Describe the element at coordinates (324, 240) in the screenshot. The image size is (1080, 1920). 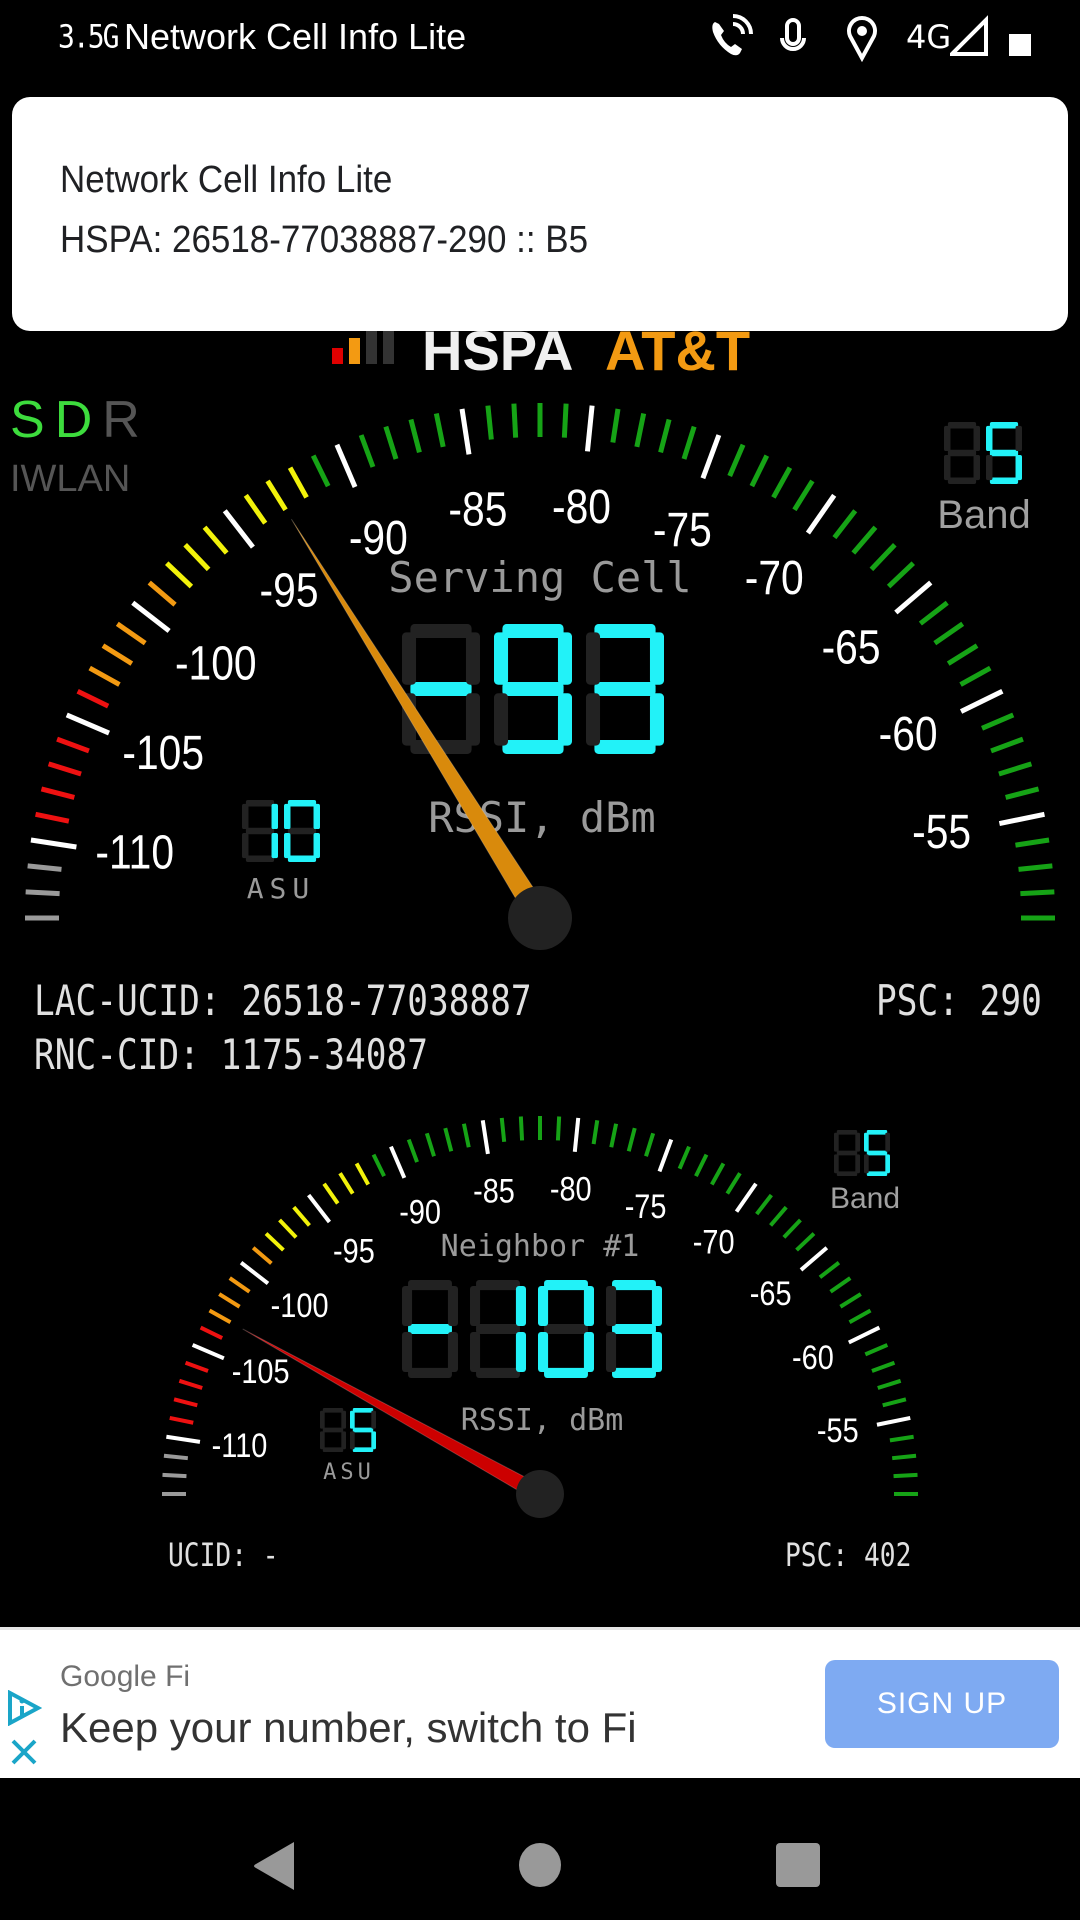
I see `notification-text: HSPA: 26518-77038887-290 :: B5` at that location.